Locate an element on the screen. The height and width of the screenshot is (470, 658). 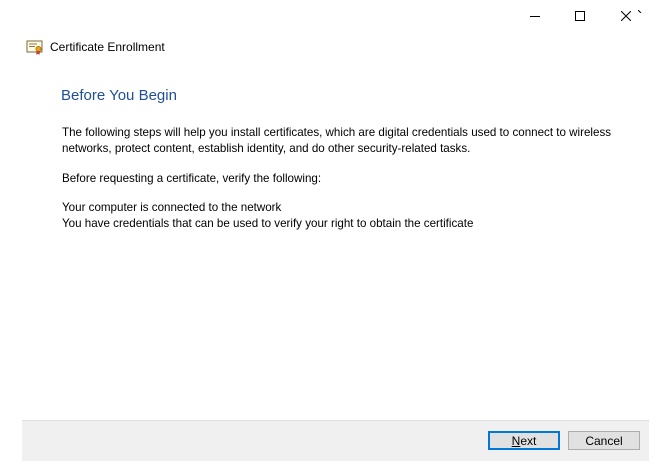
maximize-button is located at coordinates (580, 16).